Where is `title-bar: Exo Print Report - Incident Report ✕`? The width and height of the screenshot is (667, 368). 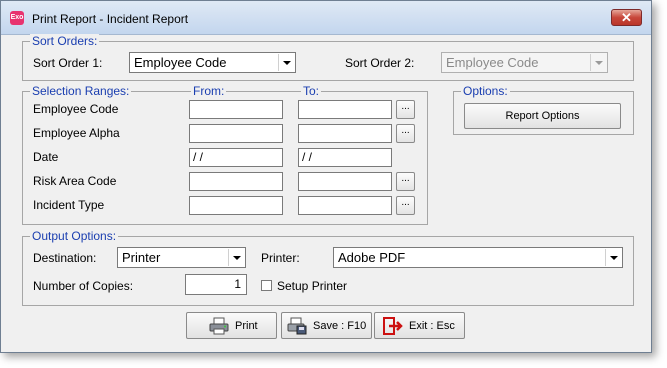 title-bar: Exo Print Report - Incident Report ✕ is located at coordinates (326, 18).